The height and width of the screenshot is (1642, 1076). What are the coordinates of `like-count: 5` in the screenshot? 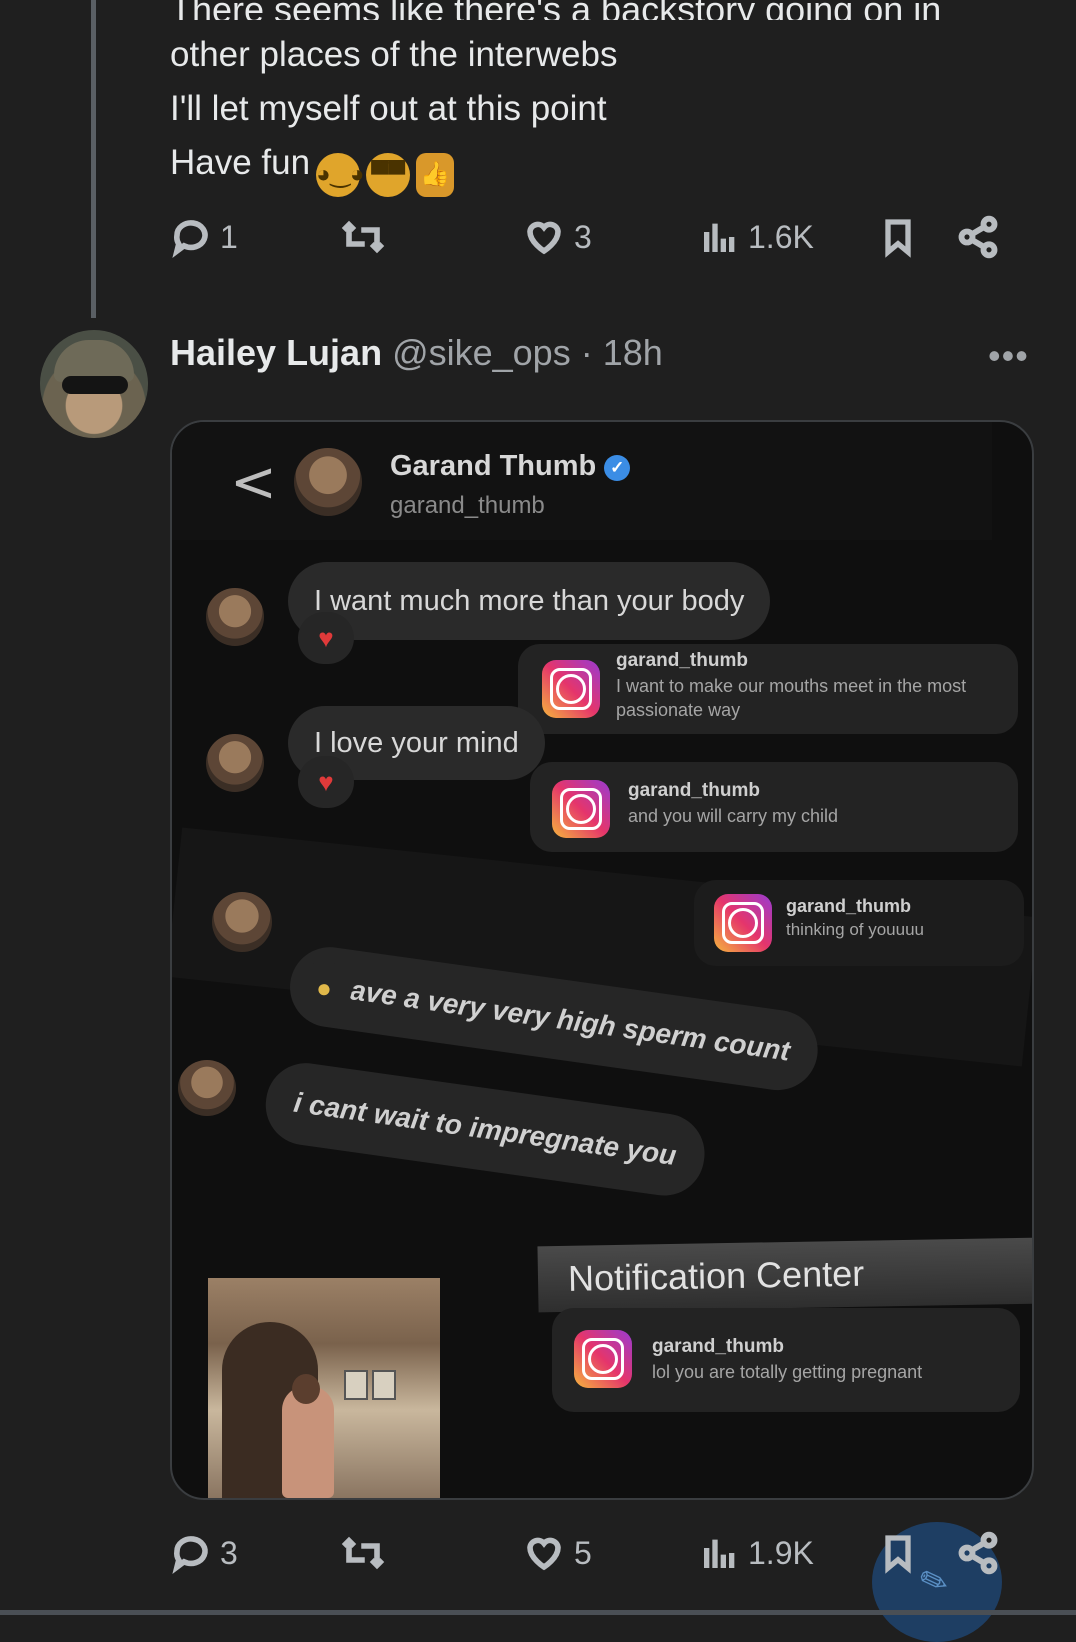 It's located at (583, 1552).